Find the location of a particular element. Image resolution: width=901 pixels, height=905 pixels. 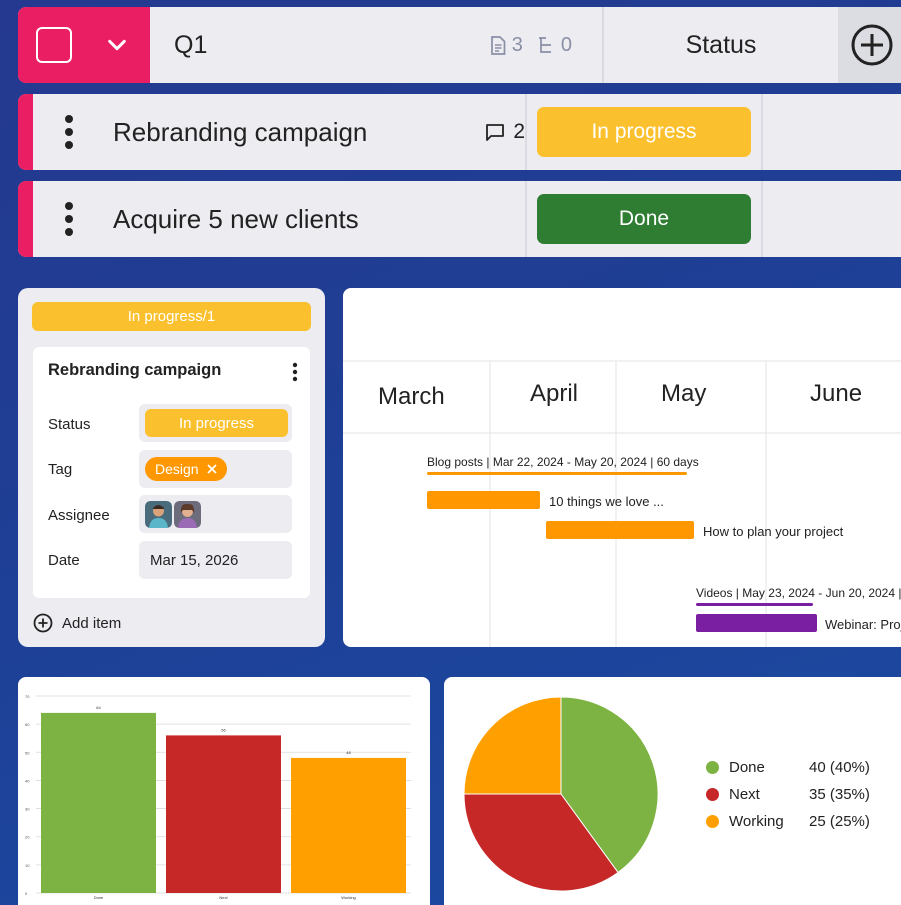

legend-label: Working is located at coordinates (756, 821).